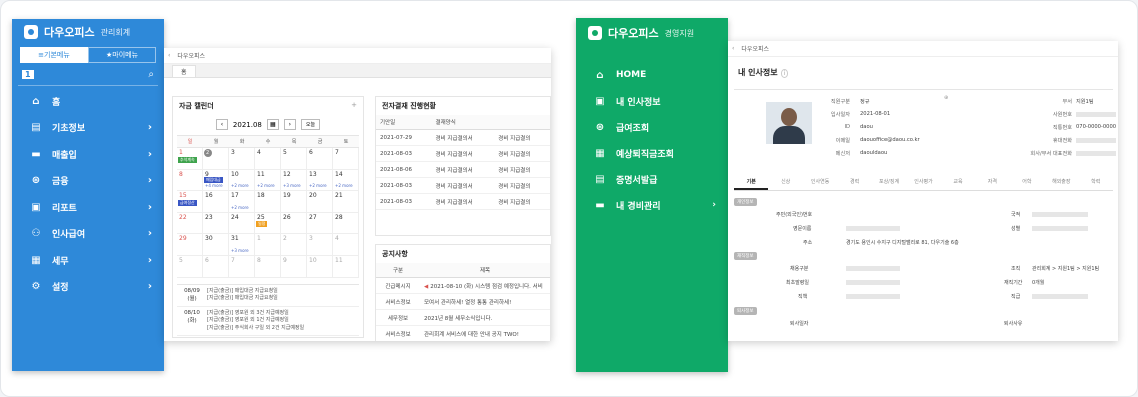 The height and width of the screenshot is (397, 1138). I want to click on tab-9: 해외출장, so click(1061, 182).